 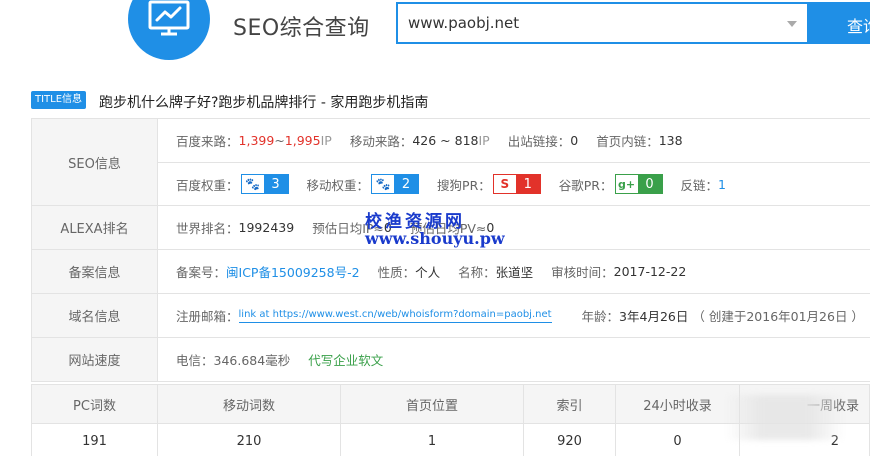 What do you see at coordinates (95, 227) in the screenshot?
I see `alexa-label: ALEXA排名` at bounding box center [95, 227].